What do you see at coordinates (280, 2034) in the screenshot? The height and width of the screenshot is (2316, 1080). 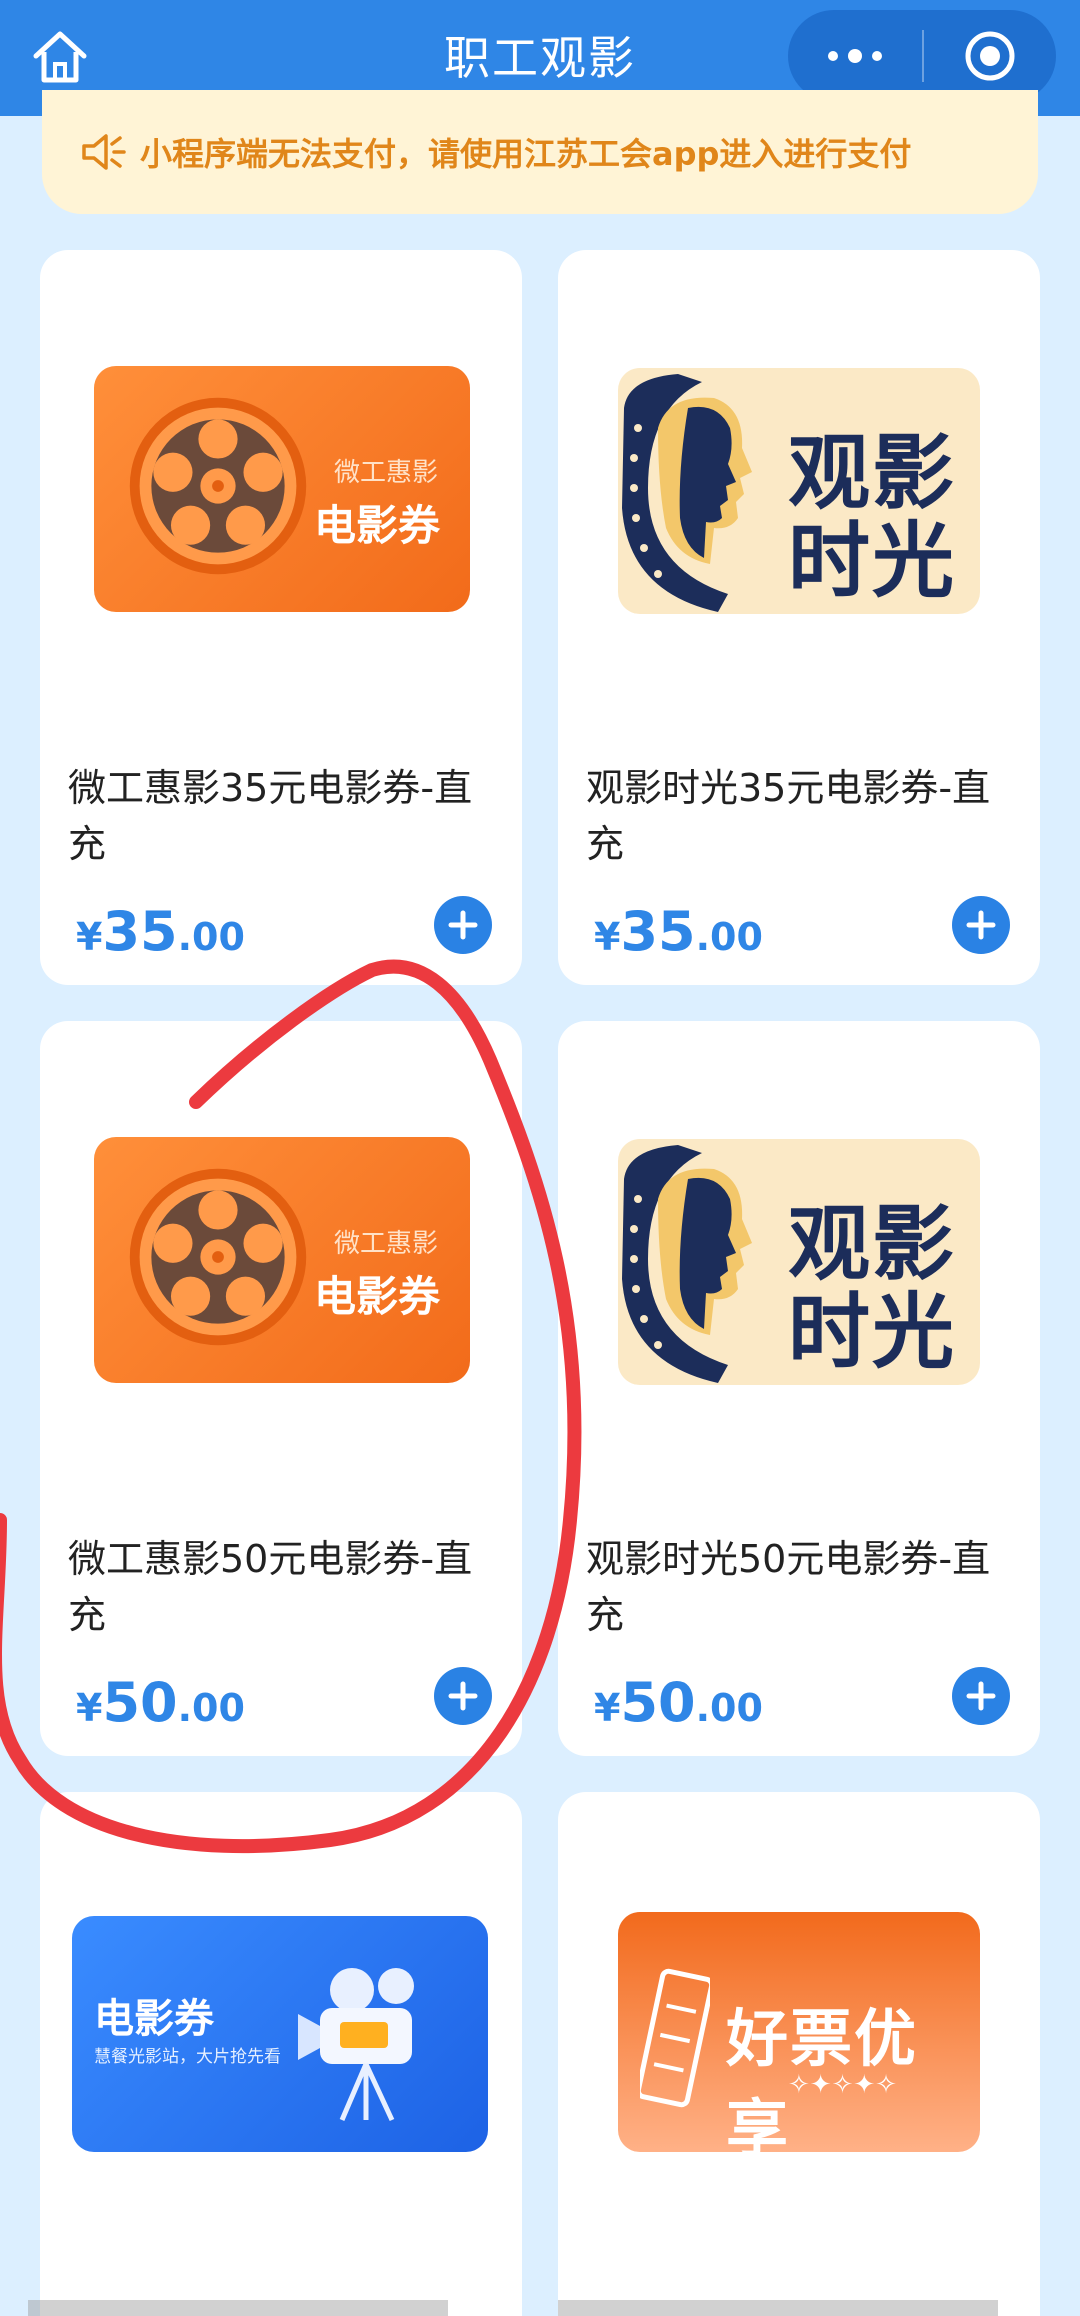 I see `product-image: 电影券 慧餐光影站，大片抢先看` at bounding box center [280, 2034].